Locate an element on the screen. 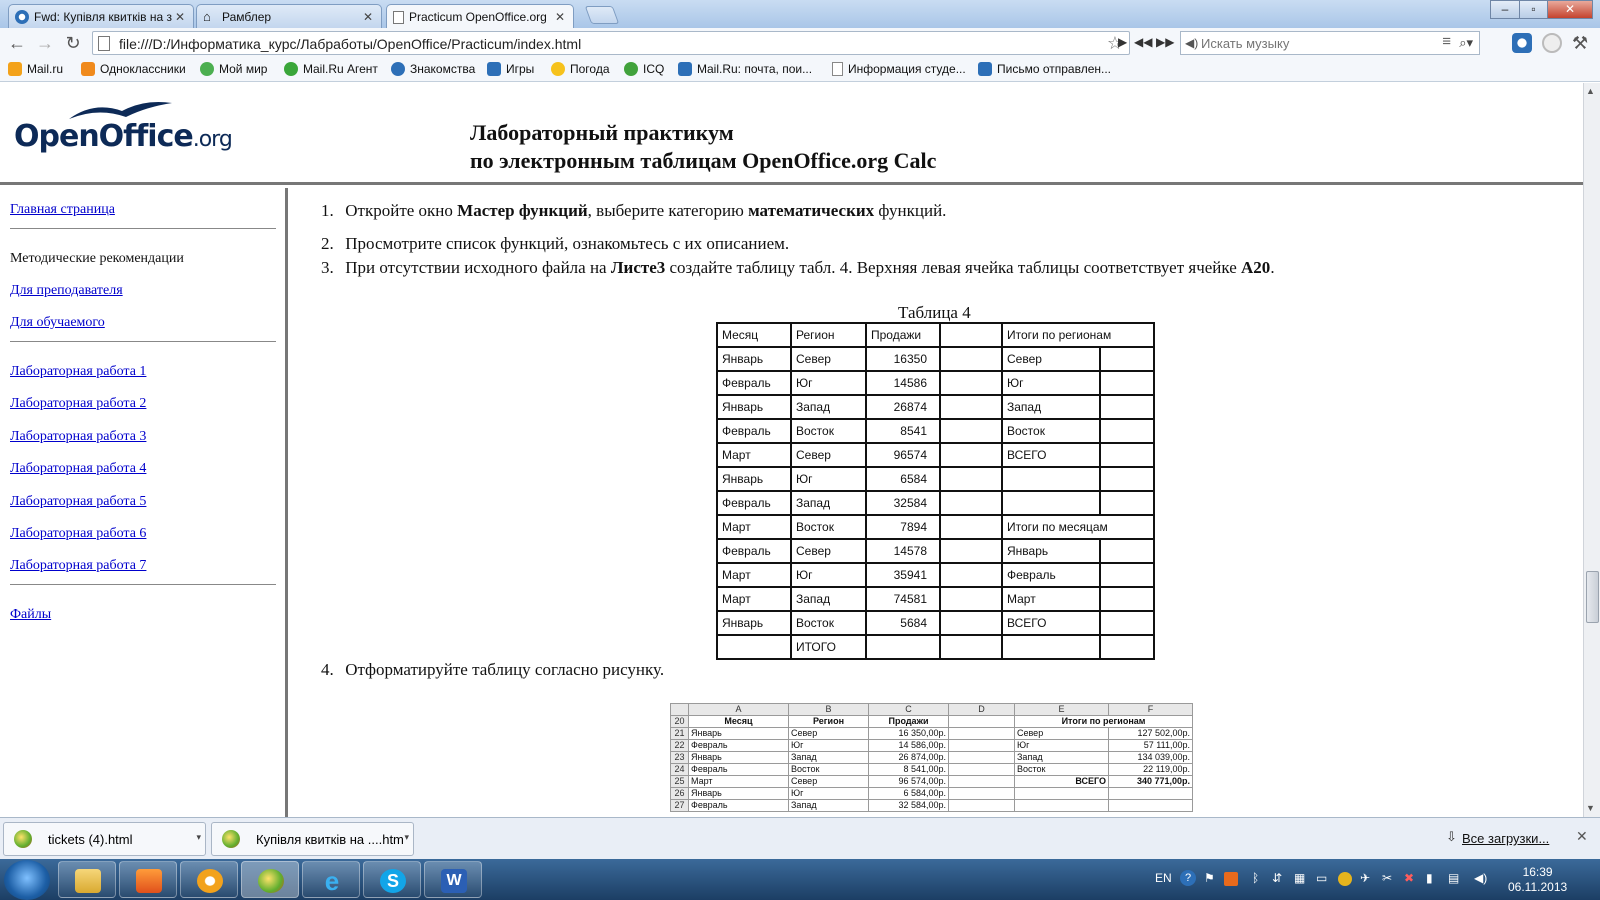  sidebar-link-lab-7: Лабораторная работа 7 is located at coordinates (78, 566).